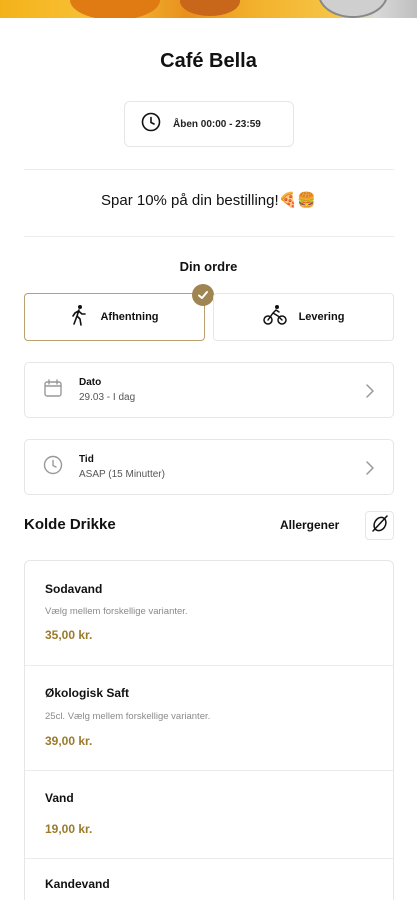 The width and height of the screenshot is (417, 900). What do you see at coordinates (128, 716) in the screenshot?
I see `menu-item-description: 25cl. Vælg mellem forskellige varianter.` at bounding box center [128, 716].